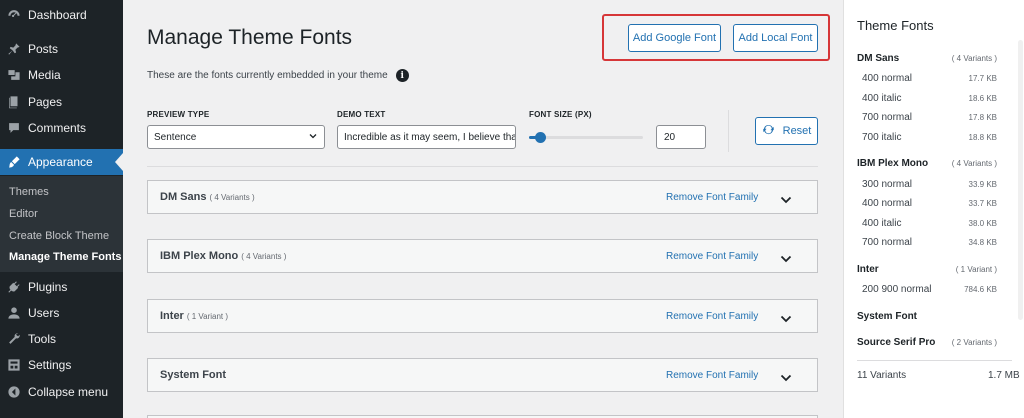  I want to click on menu-label: Appearance, so click(60, 162).